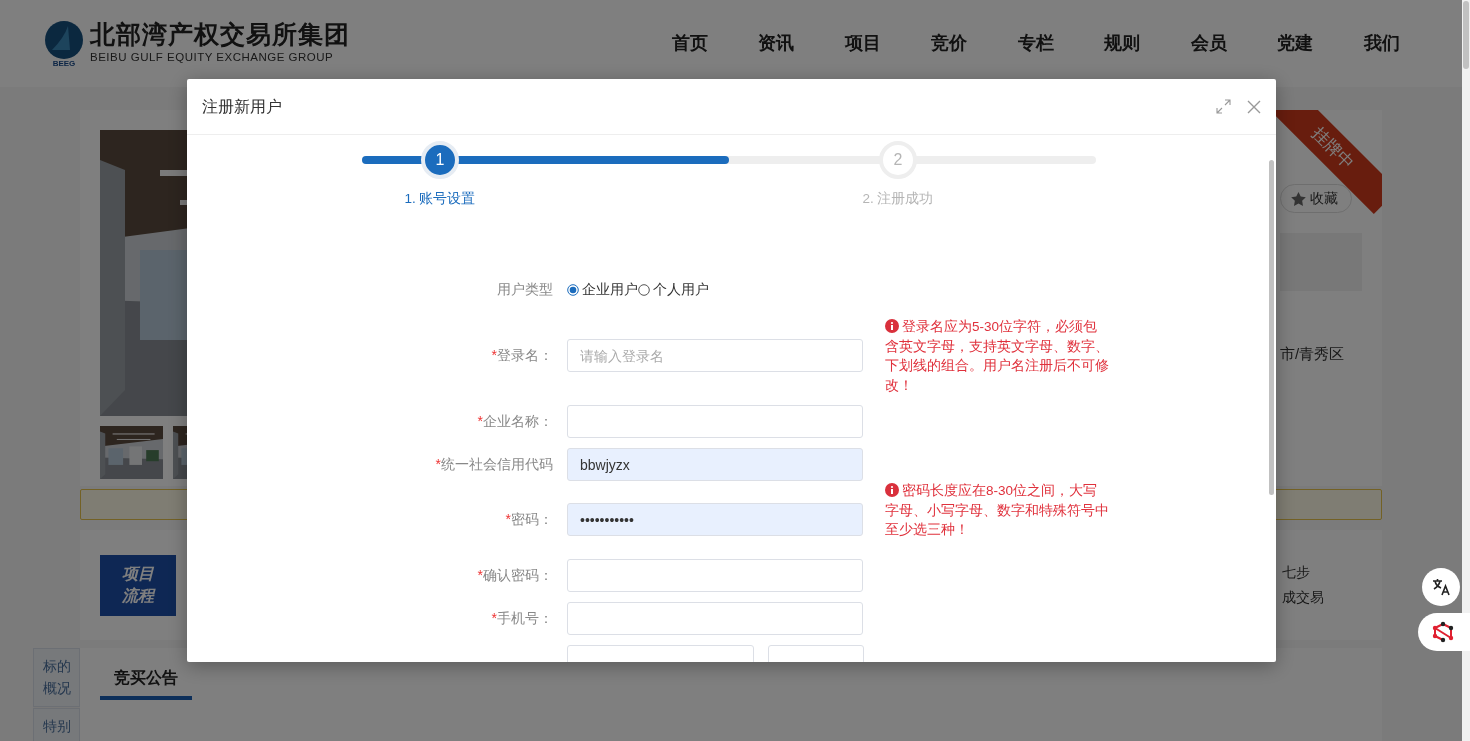 This screenshot has width=1470, height=741. What do you see at coordinates (1313, 354) in the screenshot?
I see `location-text: 市/青秀区` at bounding box center [1313, 354].